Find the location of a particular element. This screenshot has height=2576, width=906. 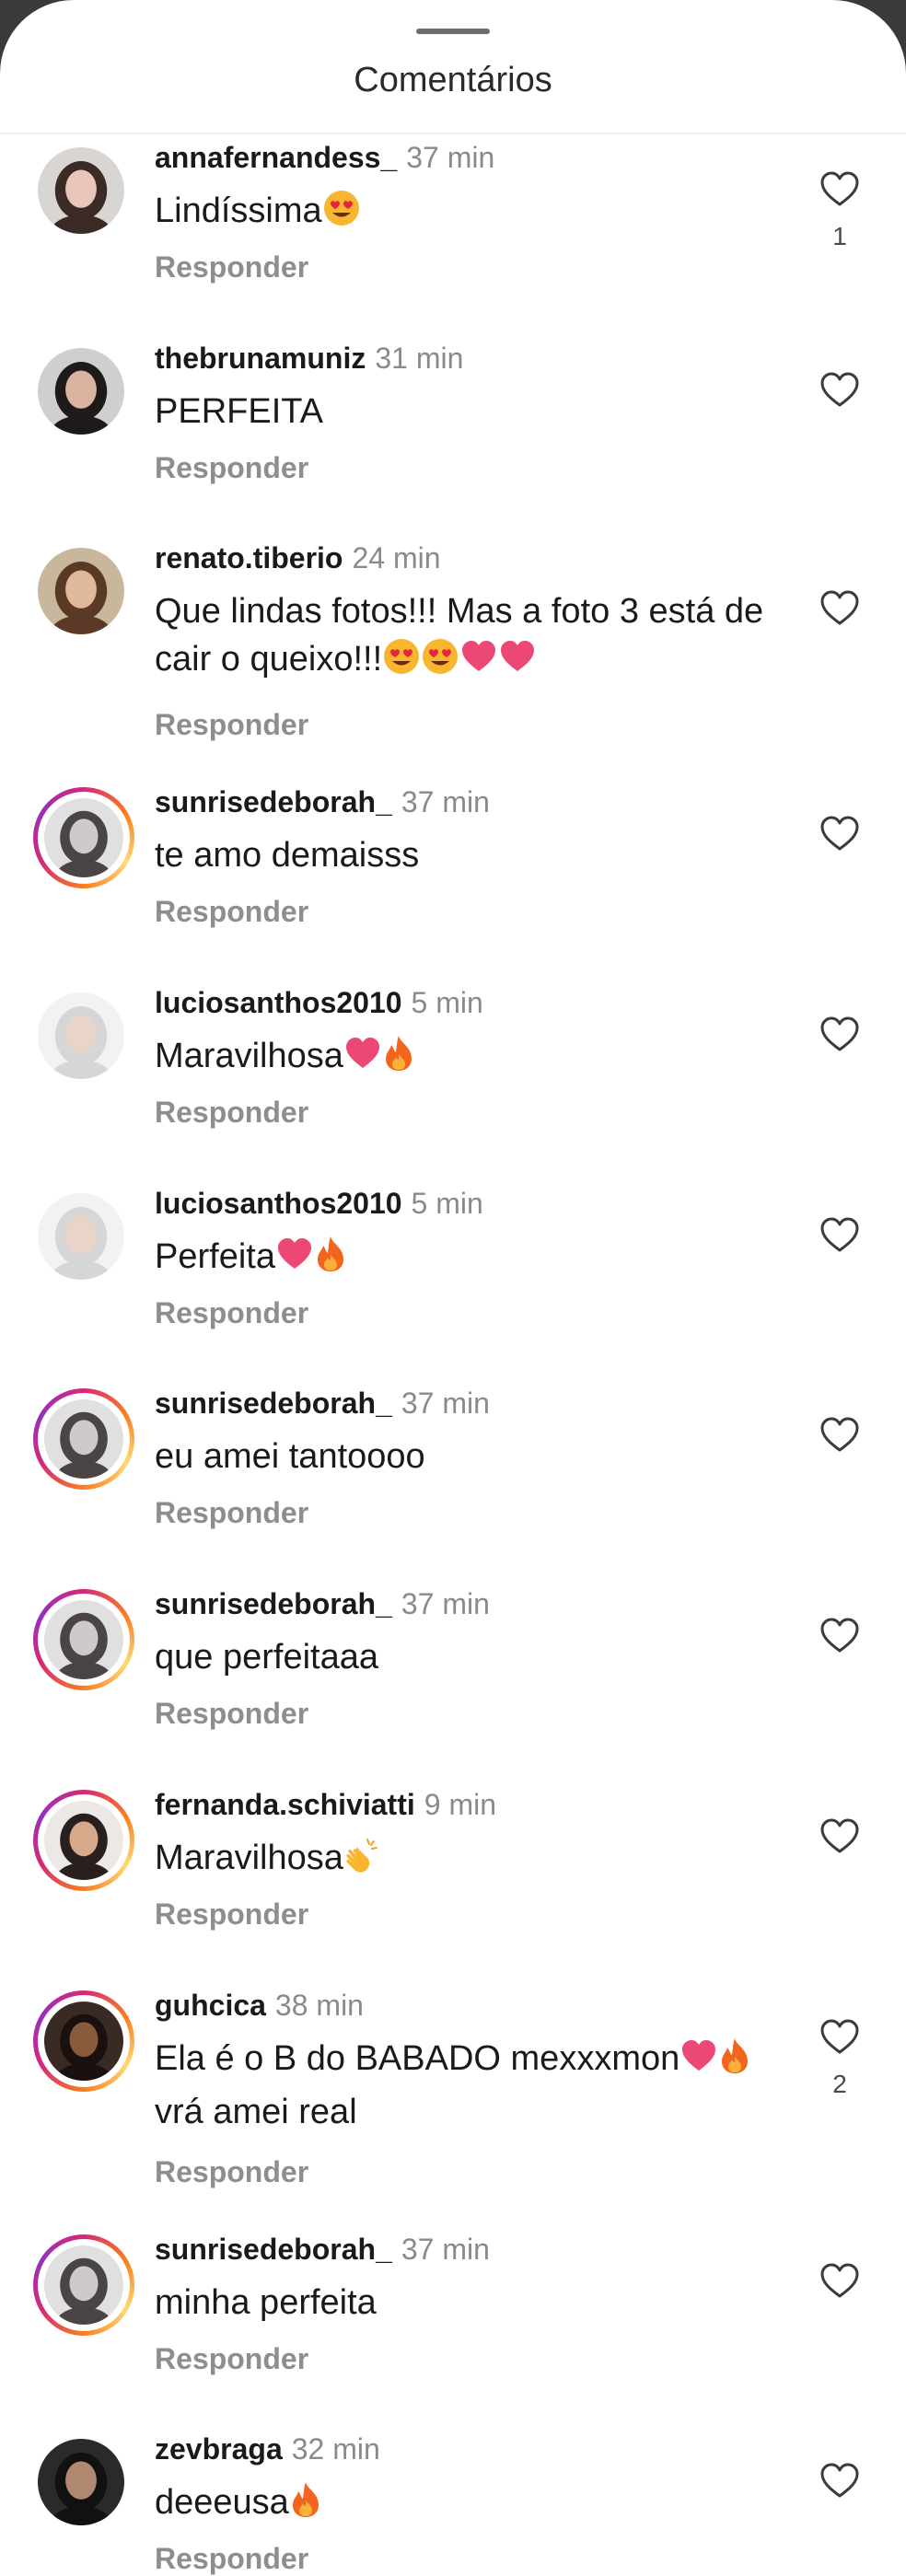

comment-body: te amo demaisss is located at coordinates (287, 855).